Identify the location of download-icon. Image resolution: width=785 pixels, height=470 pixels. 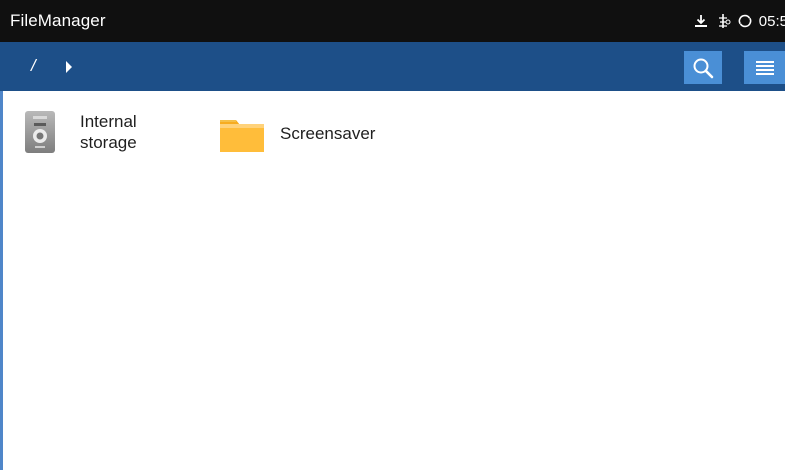
(700, 21).